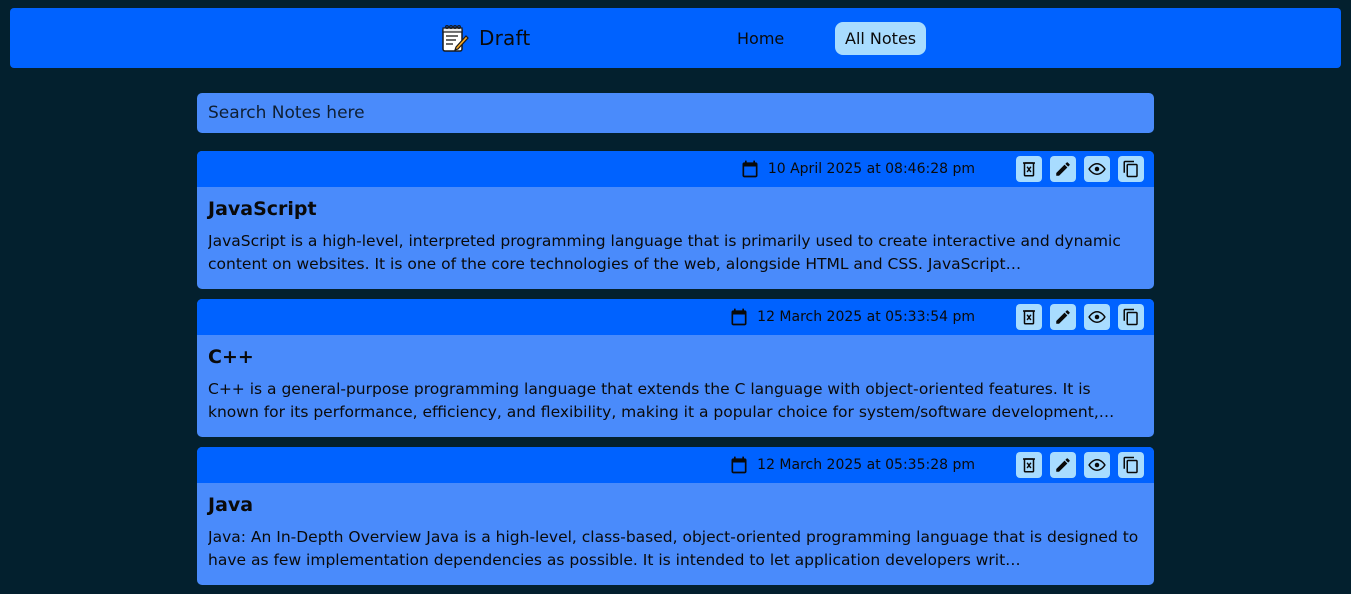 Image resolution: width=1351 pixels, height=594 pixels. What do you see at coordinates (866, 465) in the screenshot?
I see `note-date-text: 12 March 2025 at 05:35:28 pm` at bounding box center [866, 465].